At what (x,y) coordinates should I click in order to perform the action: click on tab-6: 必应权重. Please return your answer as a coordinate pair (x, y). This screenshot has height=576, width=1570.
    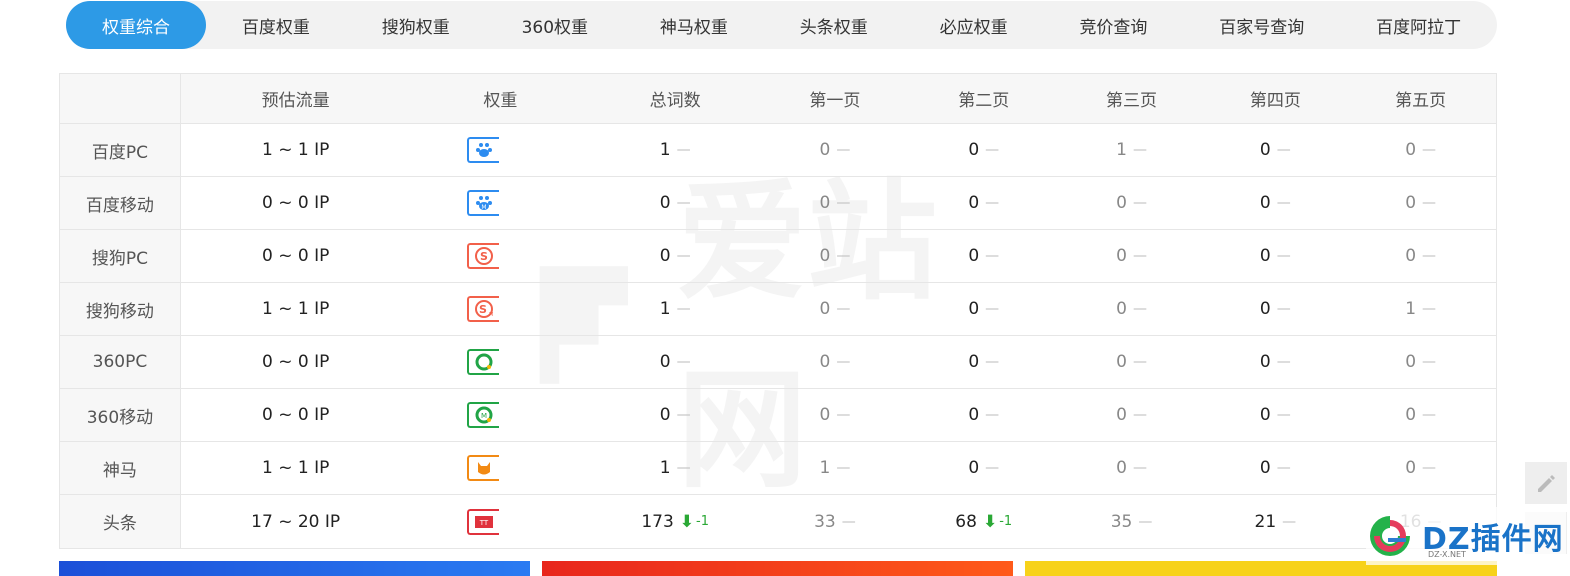
    Looking at the image, I should click on (974, 25).